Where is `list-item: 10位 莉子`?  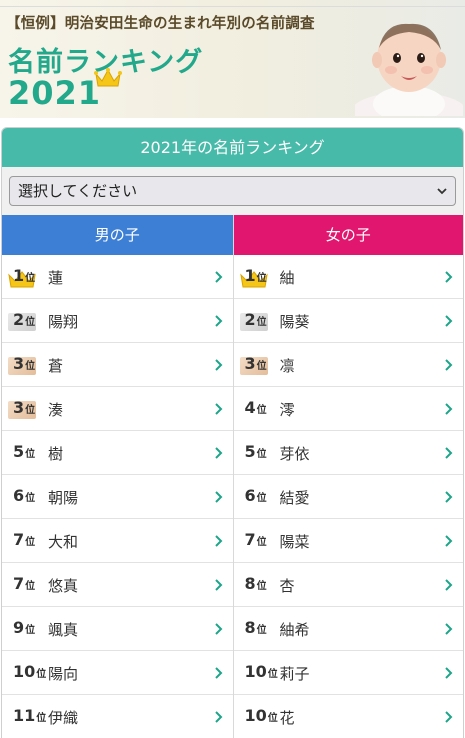
list-item: 10位 莉子 is located at coordinates (348, 673).